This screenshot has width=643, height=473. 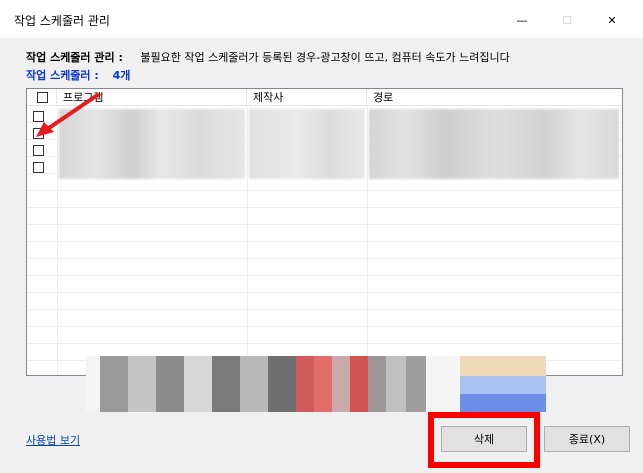 I want to click on list-header: 프로그램 제작사 경로, so click(x=324, y=97).